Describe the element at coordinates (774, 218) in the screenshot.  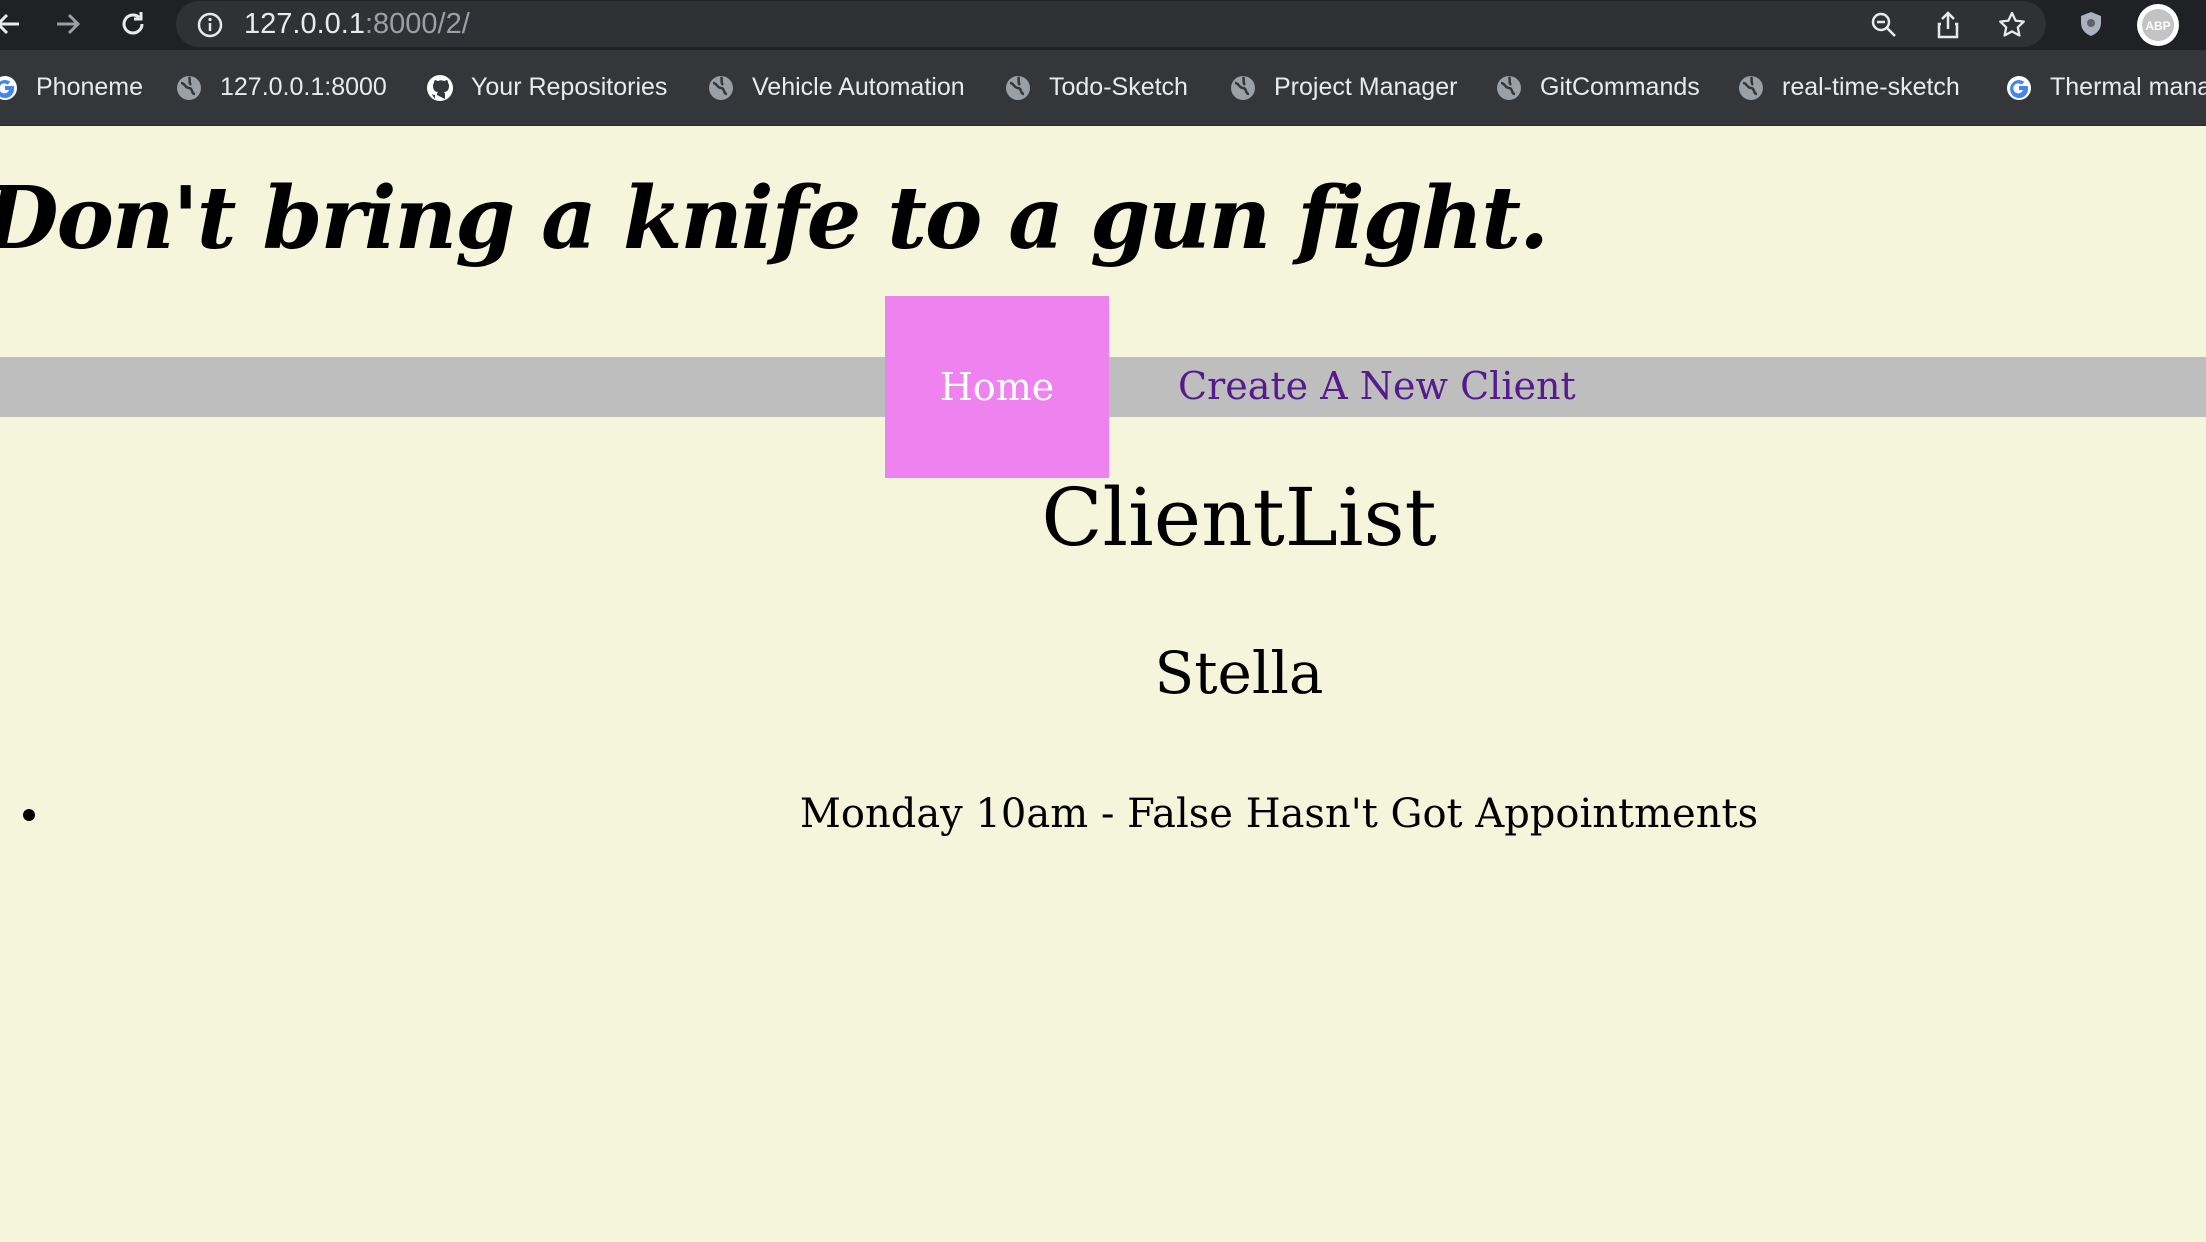
I see `hero-heading: Don't bring a knife to a gun fight.` at that location.